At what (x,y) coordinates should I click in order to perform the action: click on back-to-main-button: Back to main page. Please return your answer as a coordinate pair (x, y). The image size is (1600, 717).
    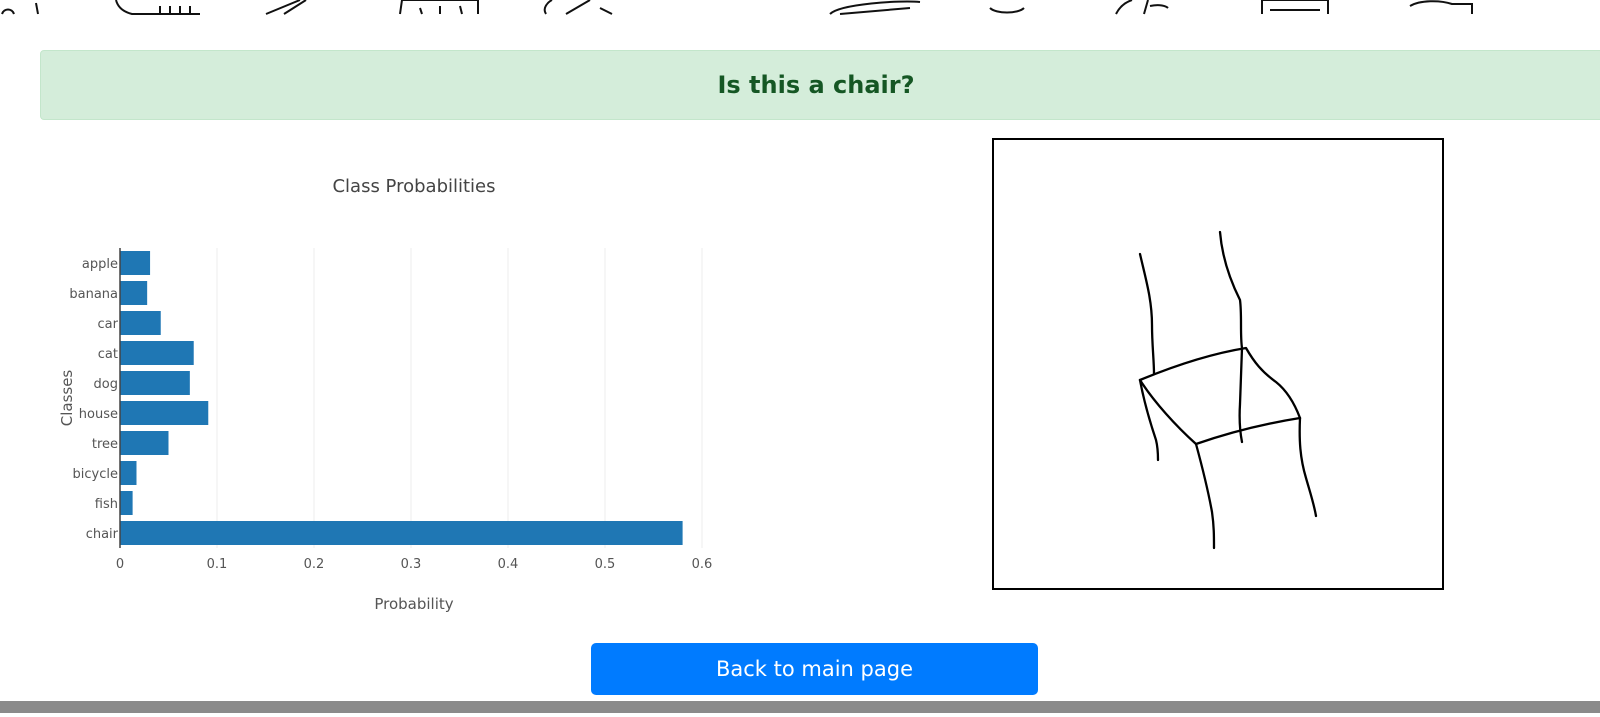
    Looking at the image, I should click on (814, 669).